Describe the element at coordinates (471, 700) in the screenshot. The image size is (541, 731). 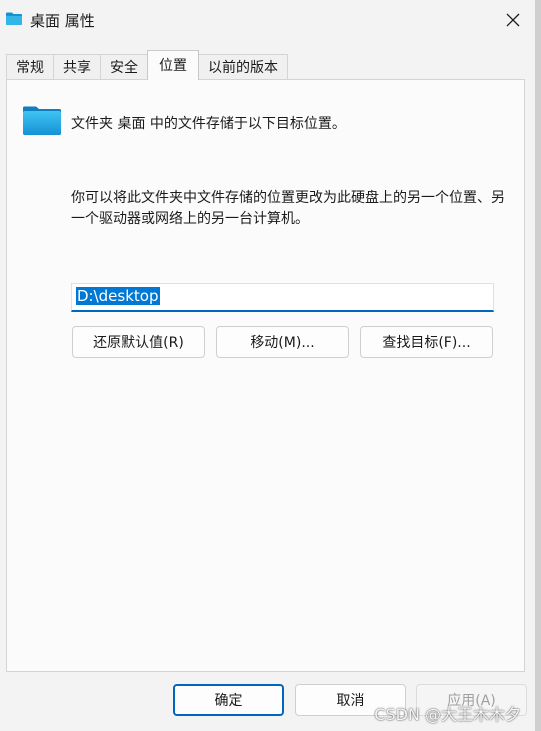
I see `apply-button: 应用(A)` at that location.